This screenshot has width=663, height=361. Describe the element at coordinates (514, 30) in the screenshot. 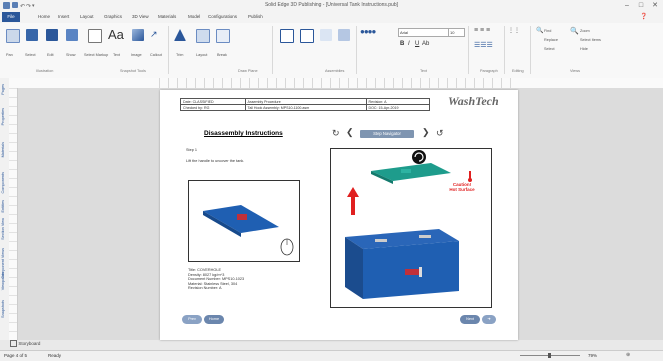

I see `editing-icons: ⋮⋮` at that location.